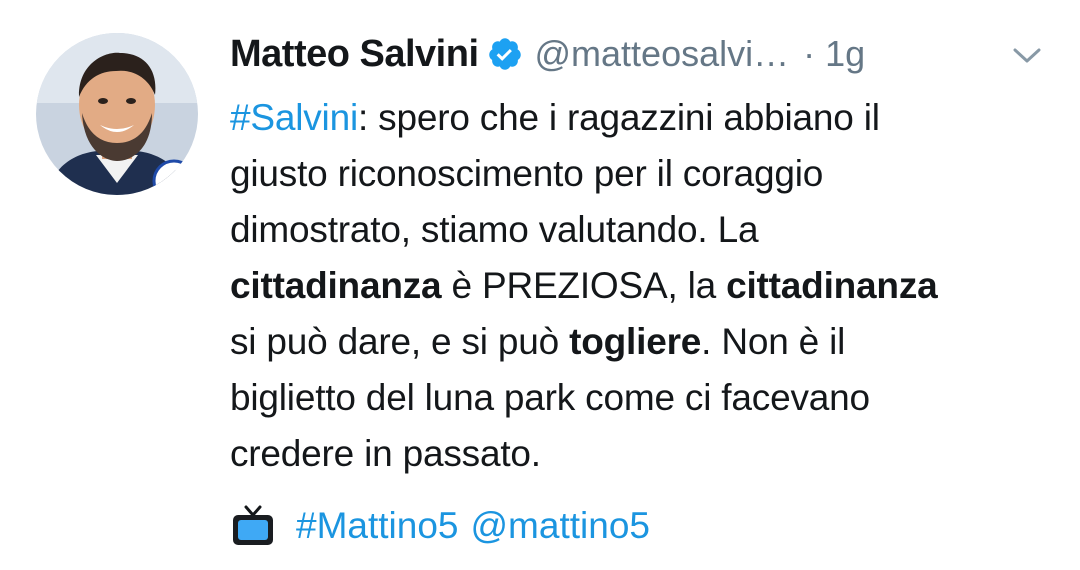  Describe the element at coordinates (253, 526) in the screenshot. I see `television-icon` at that location.